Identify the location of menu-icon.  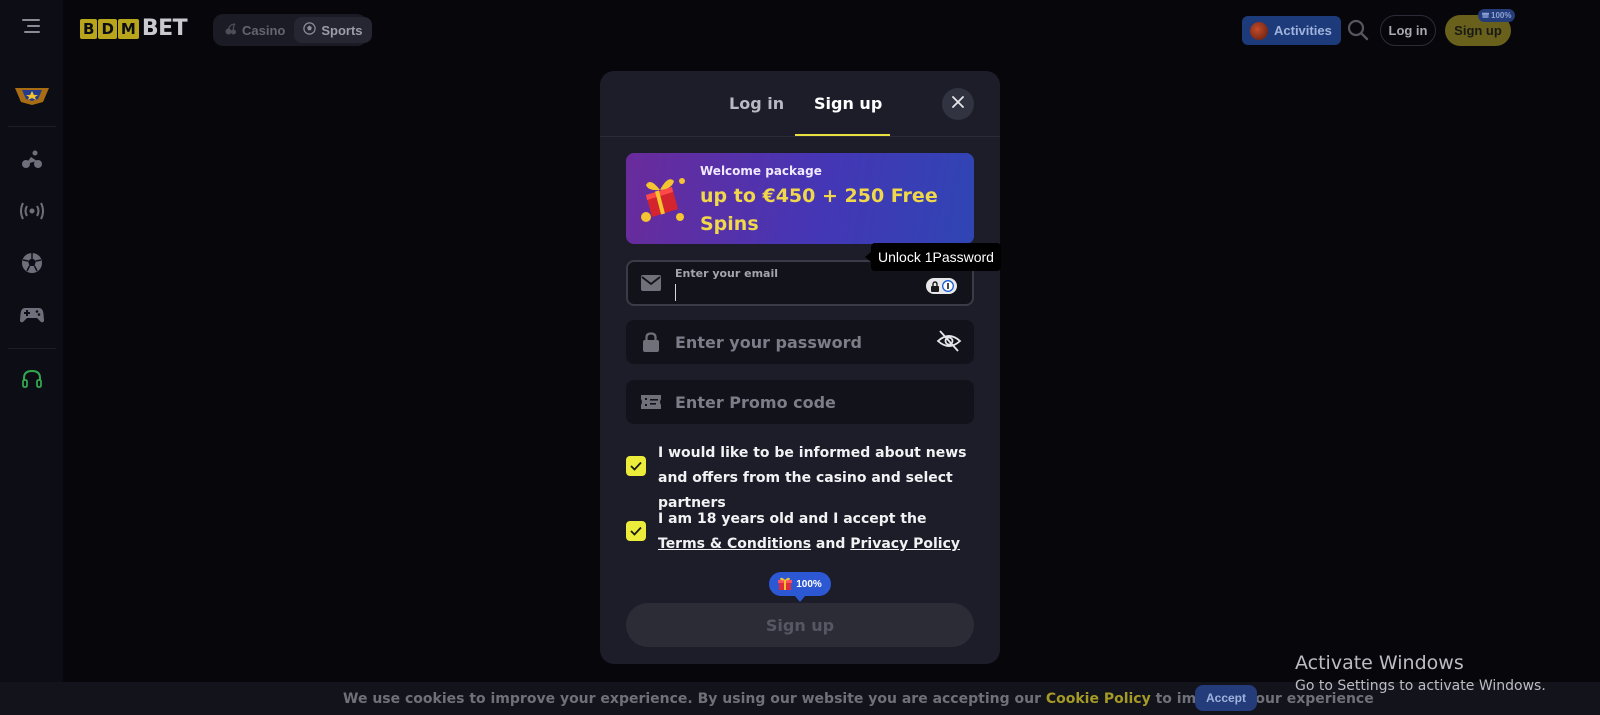
(32, 26).